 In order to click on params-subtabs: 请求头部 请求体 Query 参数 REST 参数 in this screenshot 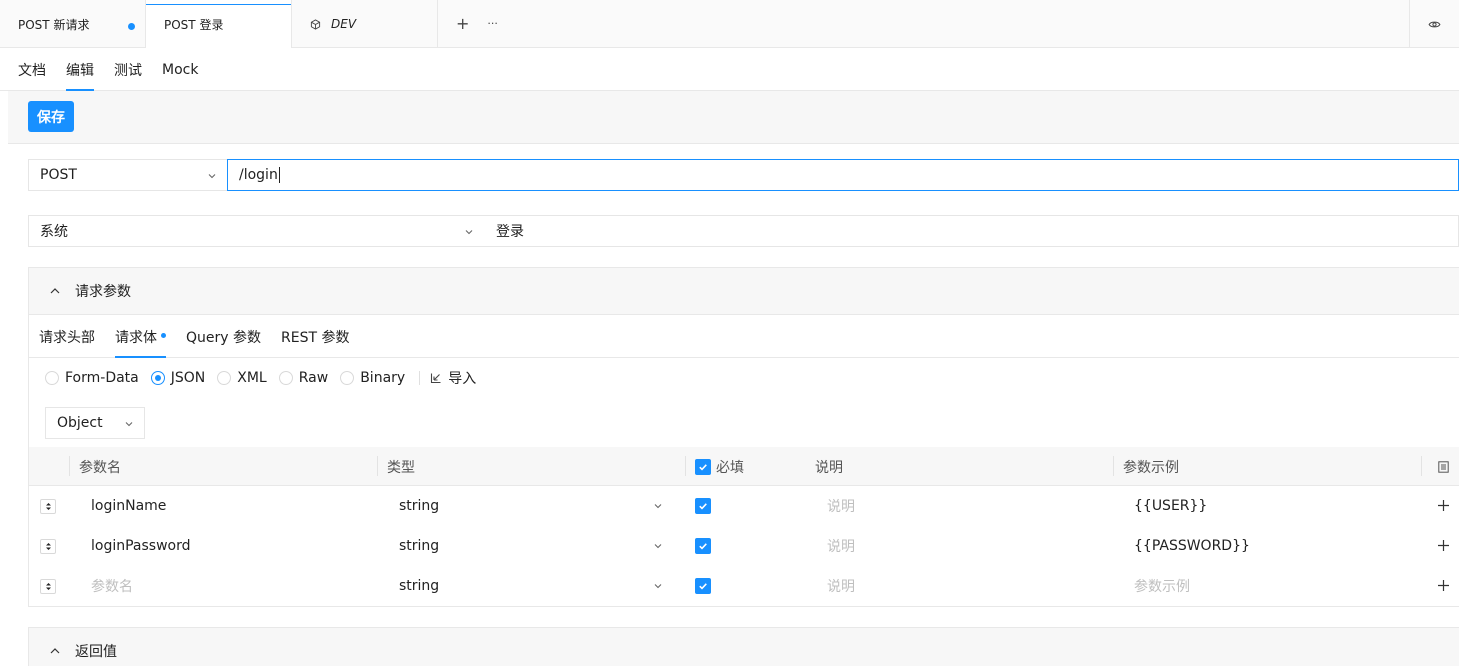, I will do `click(744, 336)`.